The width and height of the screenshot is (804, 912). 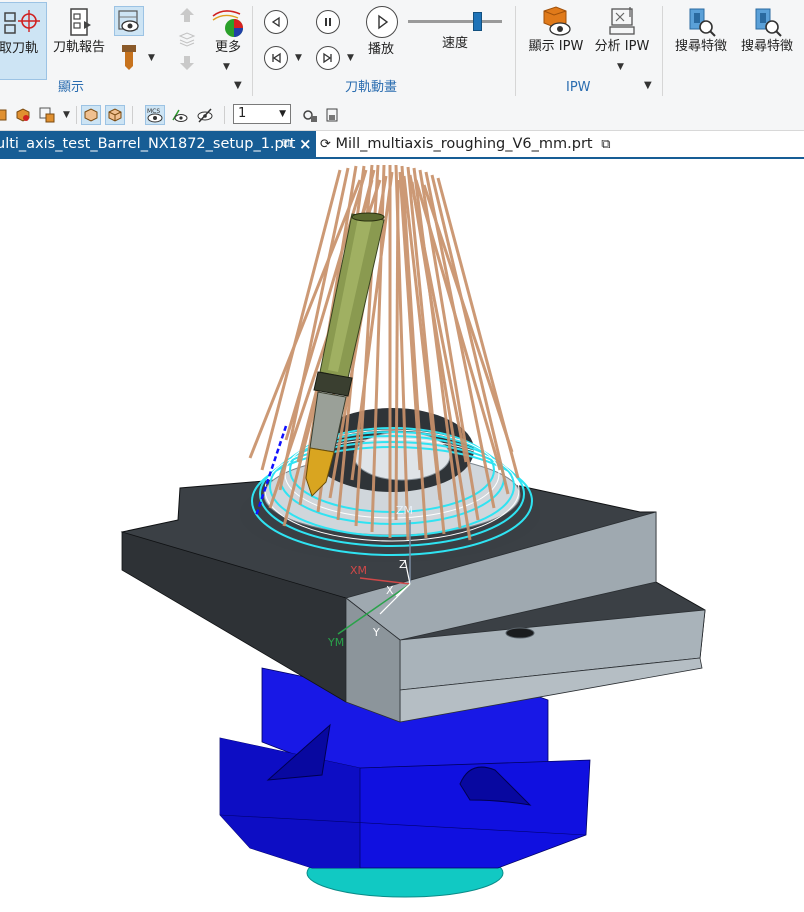 I want to click on tab-inactive-sync-icon: ⧉, so click(x=605, y=144).